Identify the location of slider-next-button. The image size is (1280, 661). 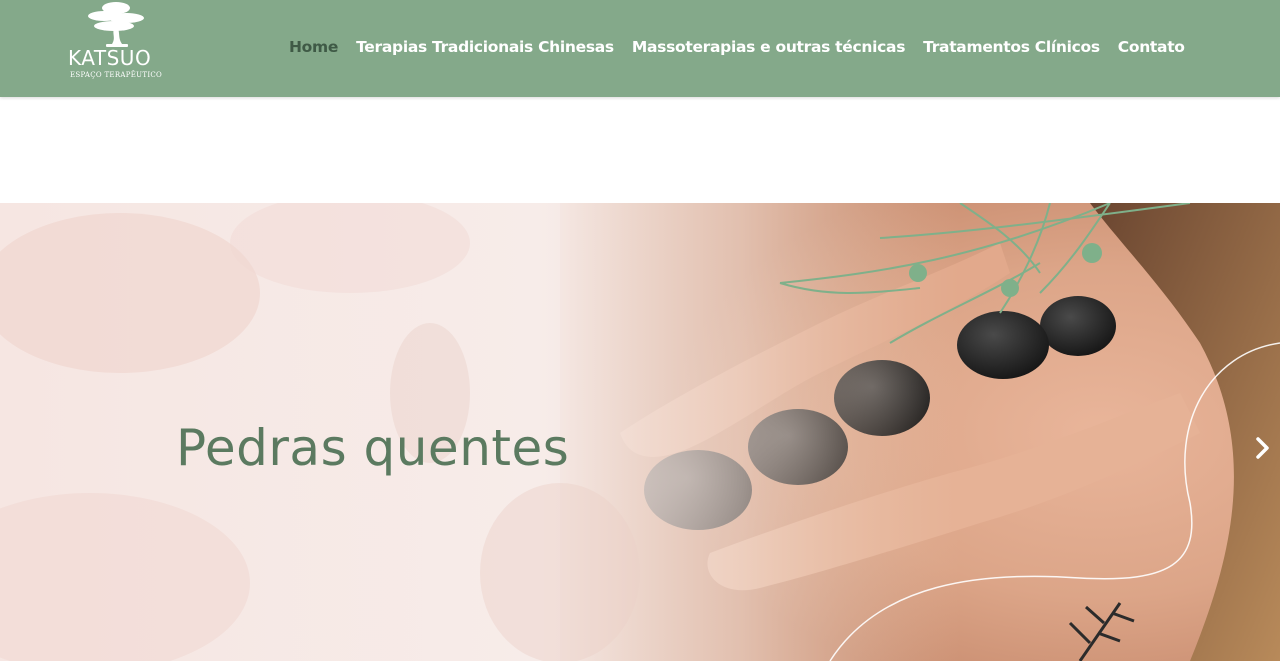
(1263, 448).